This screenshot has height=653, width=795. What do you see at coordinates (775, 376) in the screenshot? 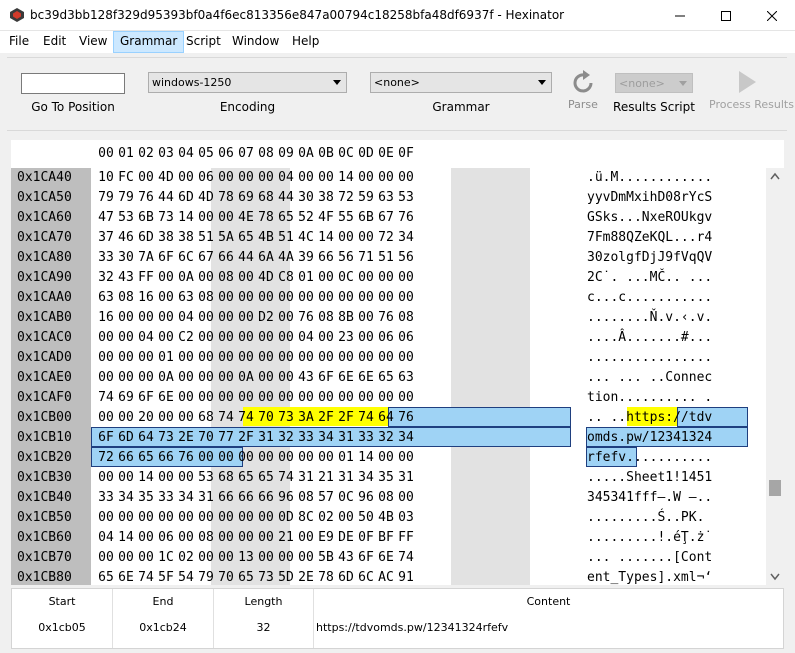
I see `vertical-scrollbar` at bounding box center [775, 376].